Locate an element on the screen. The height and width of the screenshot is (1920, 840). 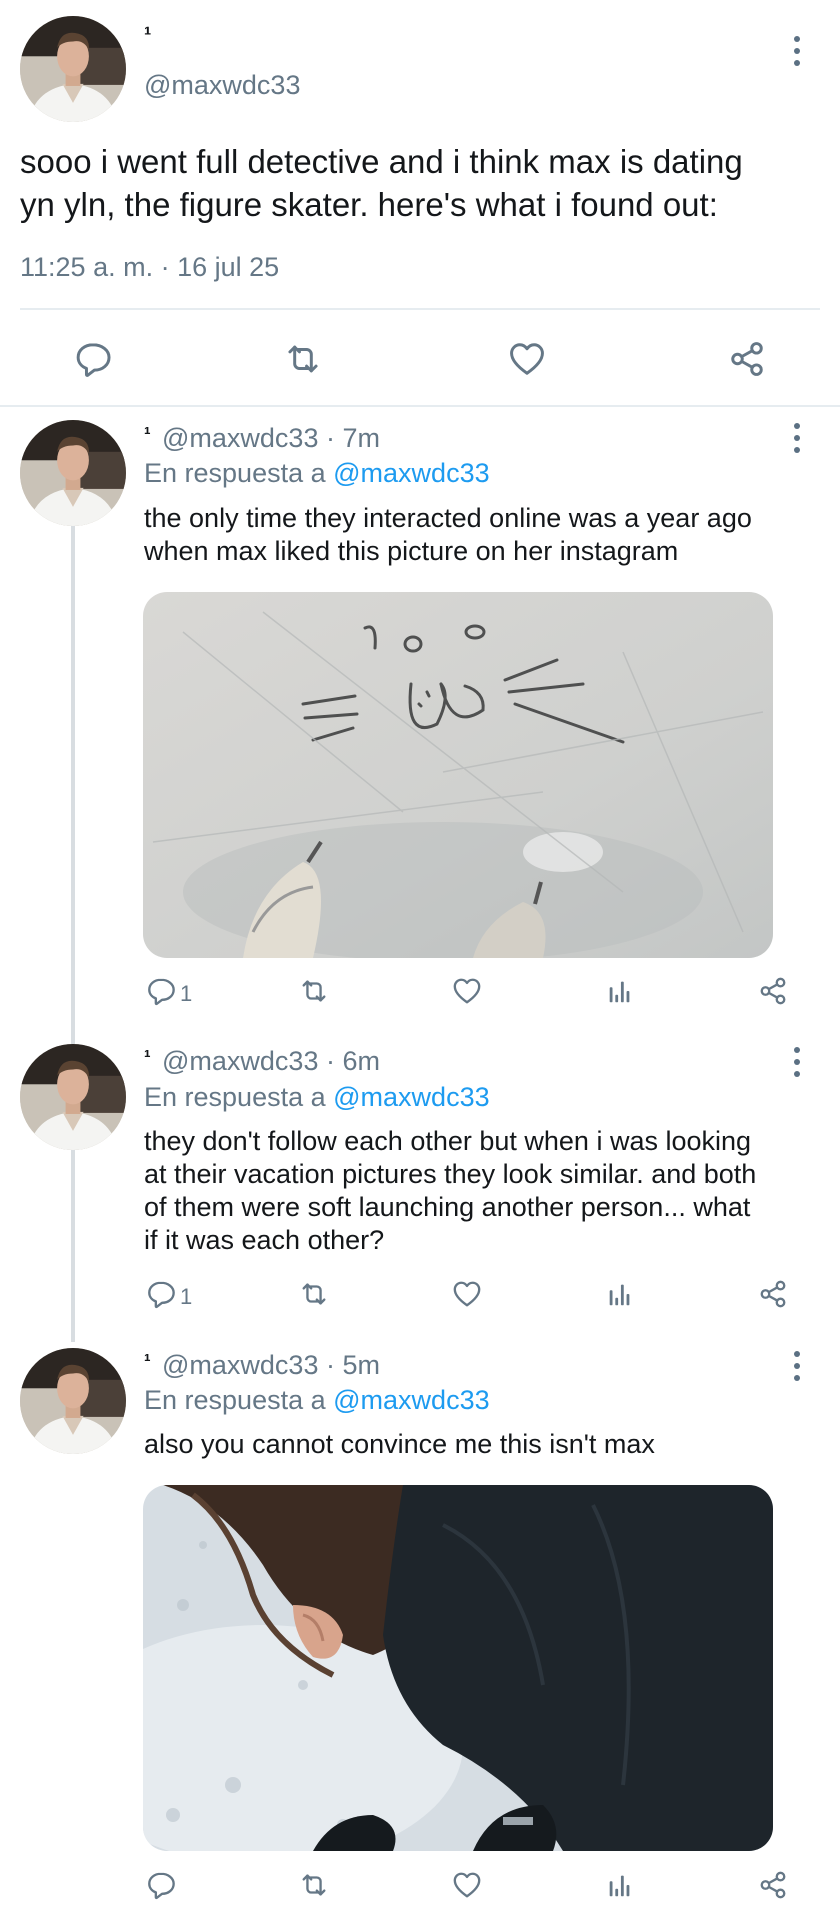
author-handle-time: @maxwdc33 · 5m is located at coordinates (271, 1365).